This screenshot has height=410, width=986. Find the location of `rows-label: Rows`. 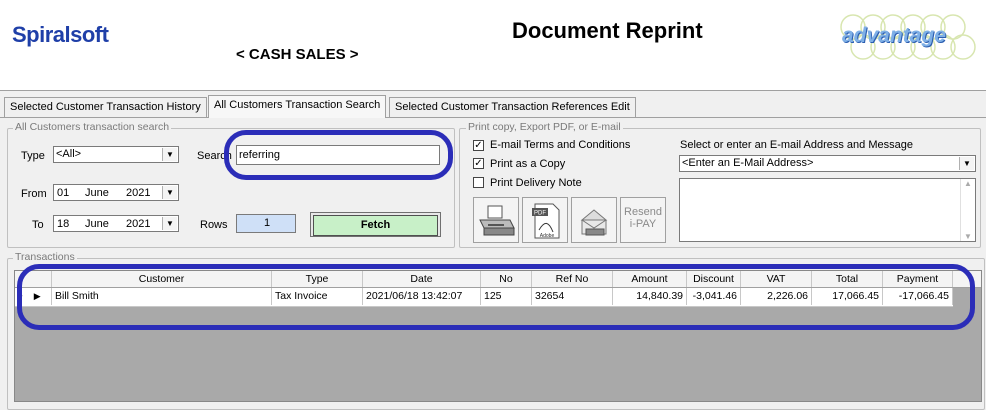

rows-label: Rows is located at coordinates (214, 225).